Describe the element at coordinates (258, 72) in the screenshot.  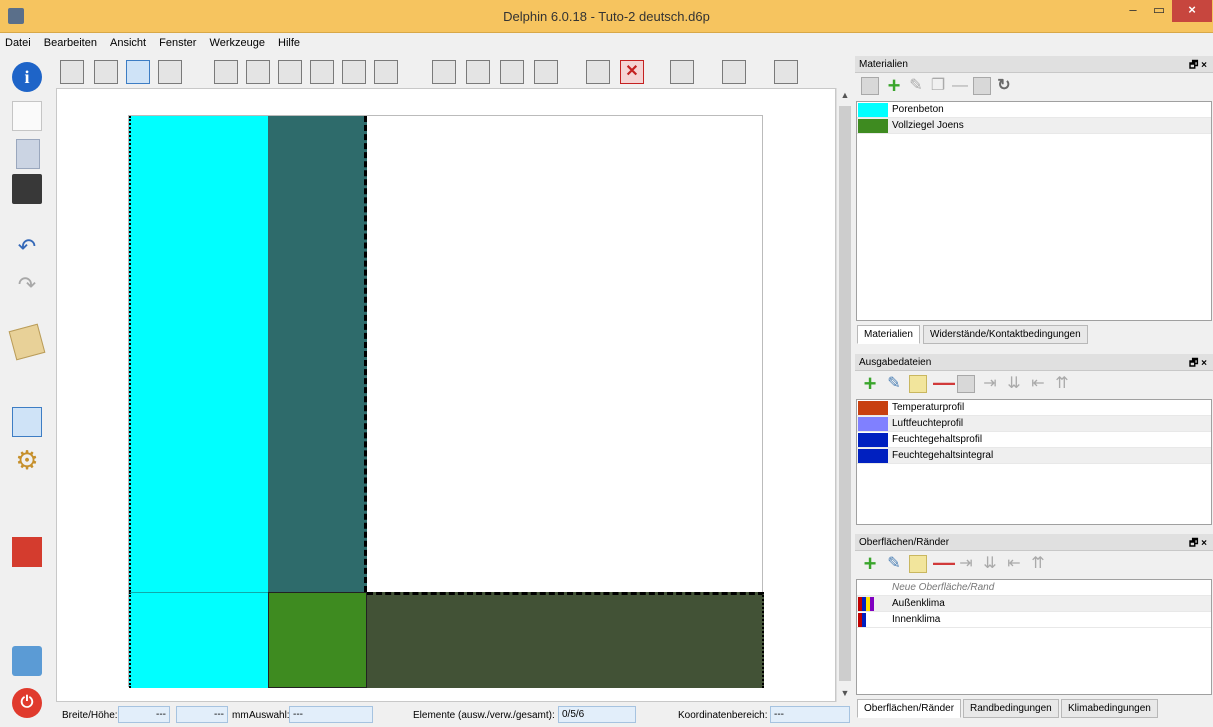
I see `merge-vertical-icon` at that location.